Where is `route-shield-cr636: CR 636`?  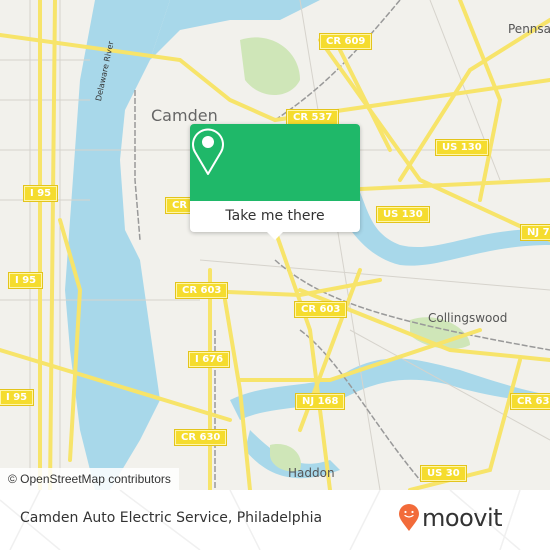 route-shield-cr636: CR 636 is located at coordinates (529, 401).